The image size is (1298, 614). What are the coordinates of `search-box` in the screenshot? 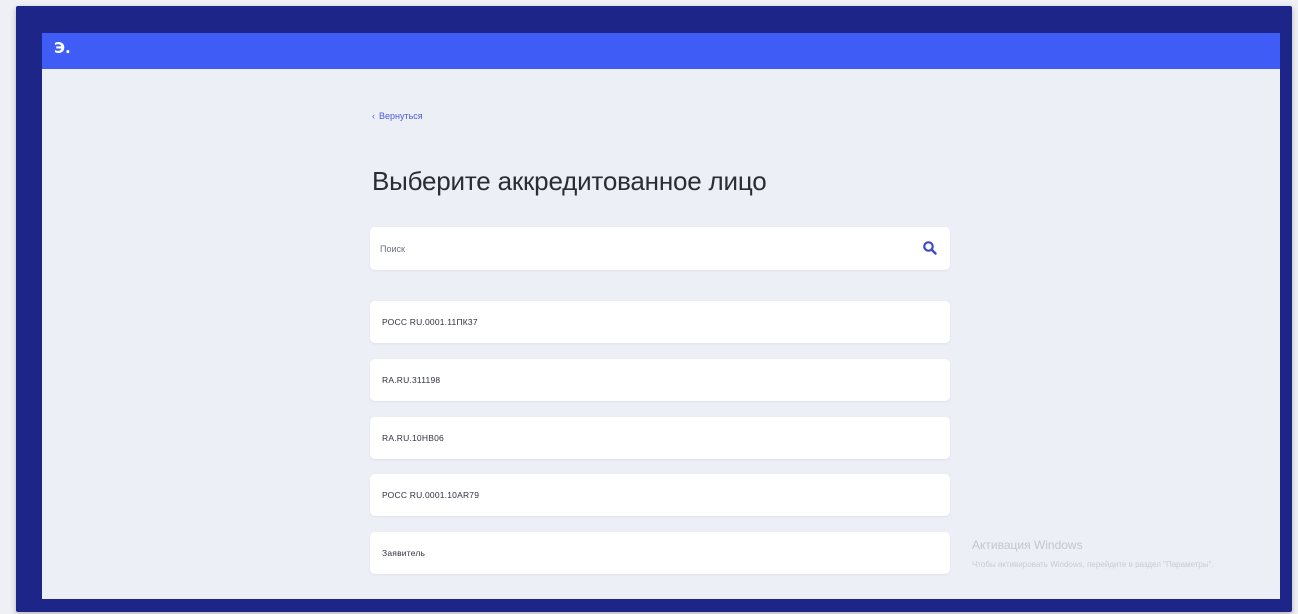 It's located at (660, 248).